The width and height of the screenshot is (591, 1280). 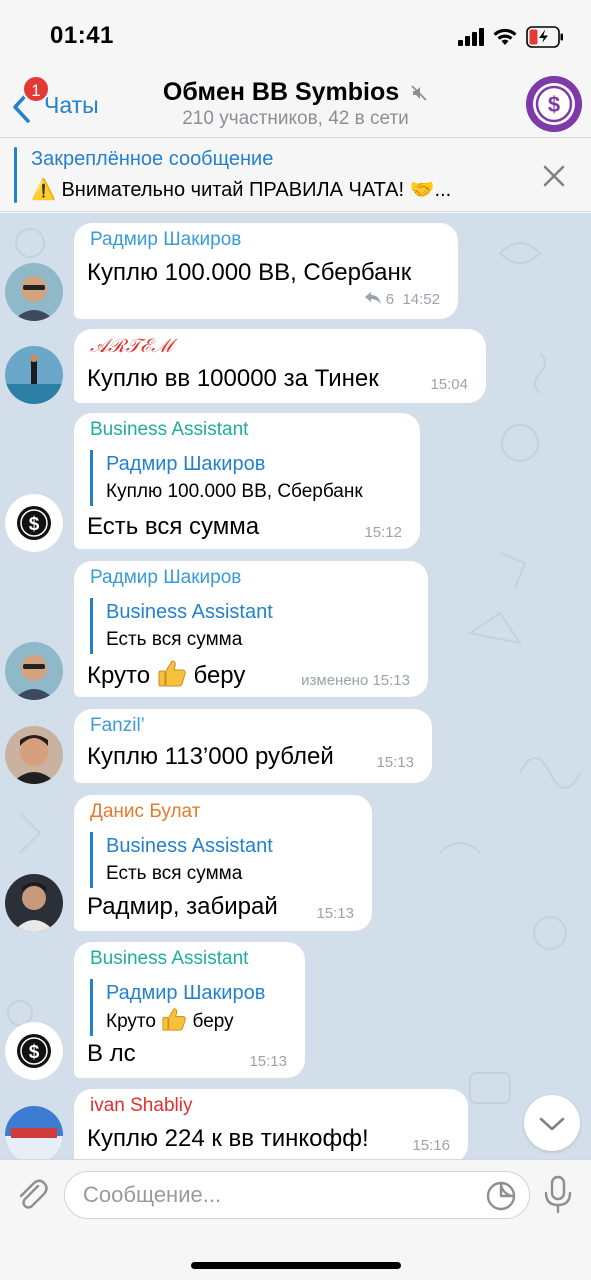 I want to click on wifi-icon, so click(x=505, y=36).